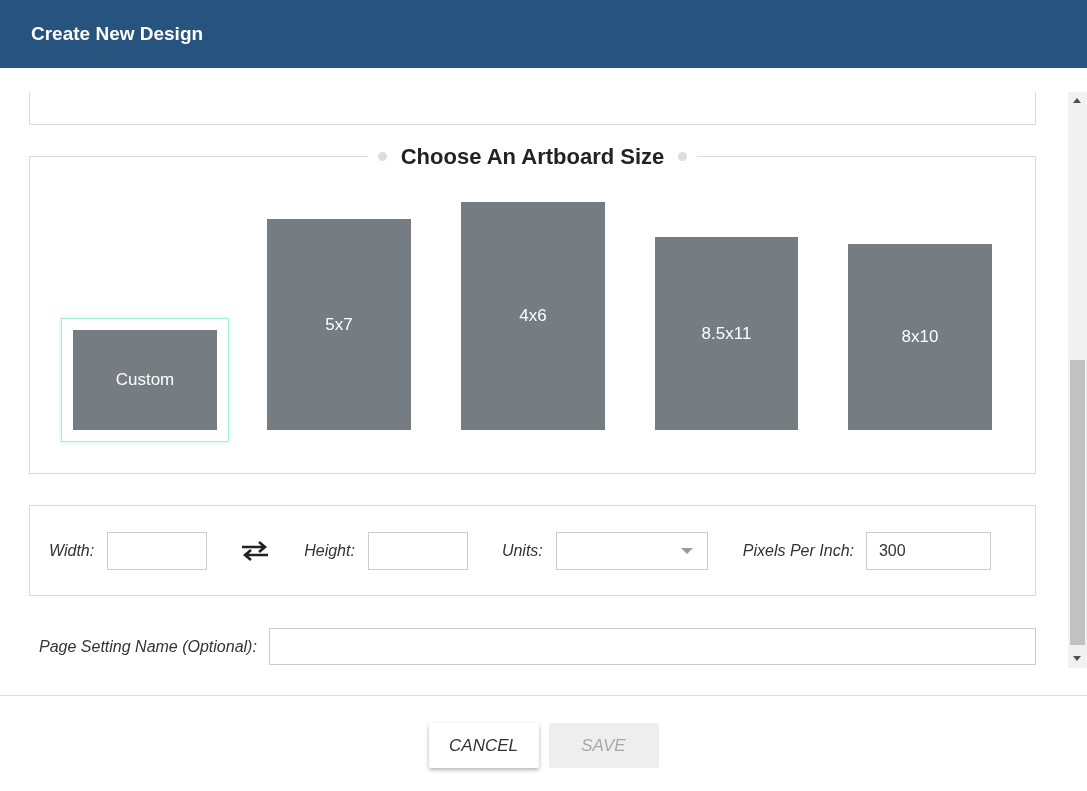 This screenshot has width=1087, height=791. Describe the element at coordinates (920, 337) in the screenshot. I see `artboard-label: 8x10` at that location.